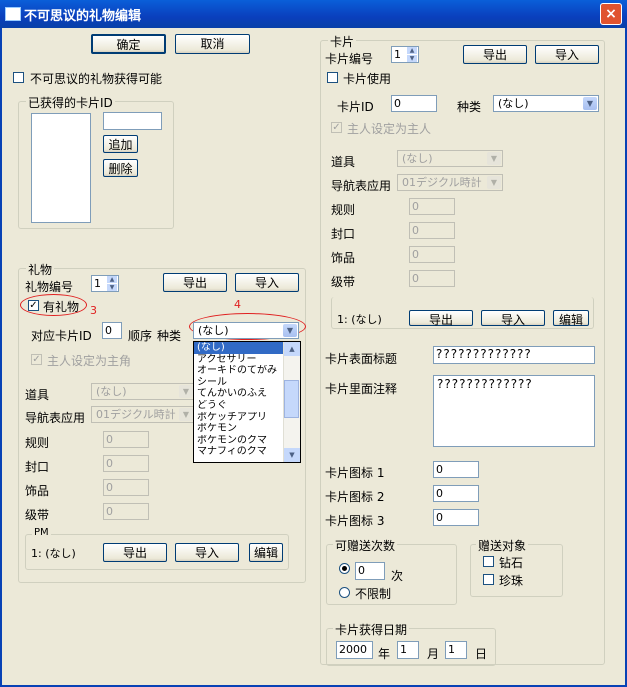 The image size is (627, 687). I want to click on gift-possible-checkbox, so click(18, 77).